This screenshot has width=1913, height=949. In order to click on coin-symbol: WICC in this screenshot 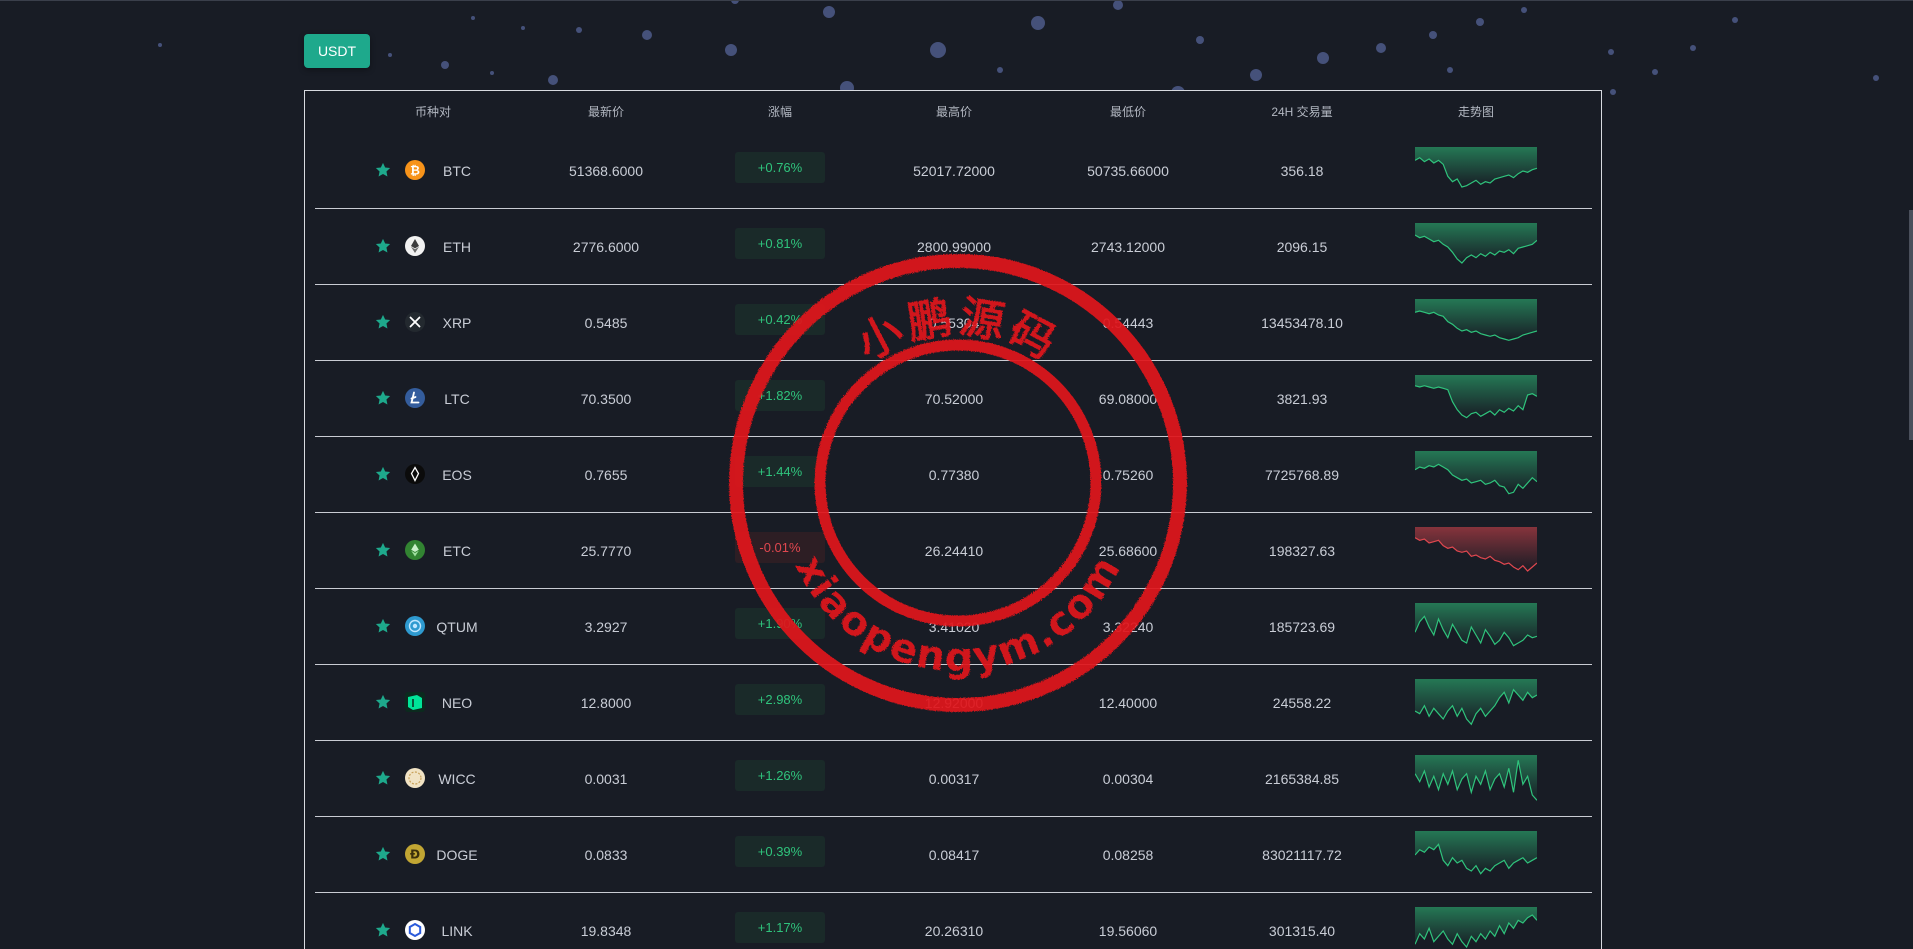, I will do `click(457, 779)`.